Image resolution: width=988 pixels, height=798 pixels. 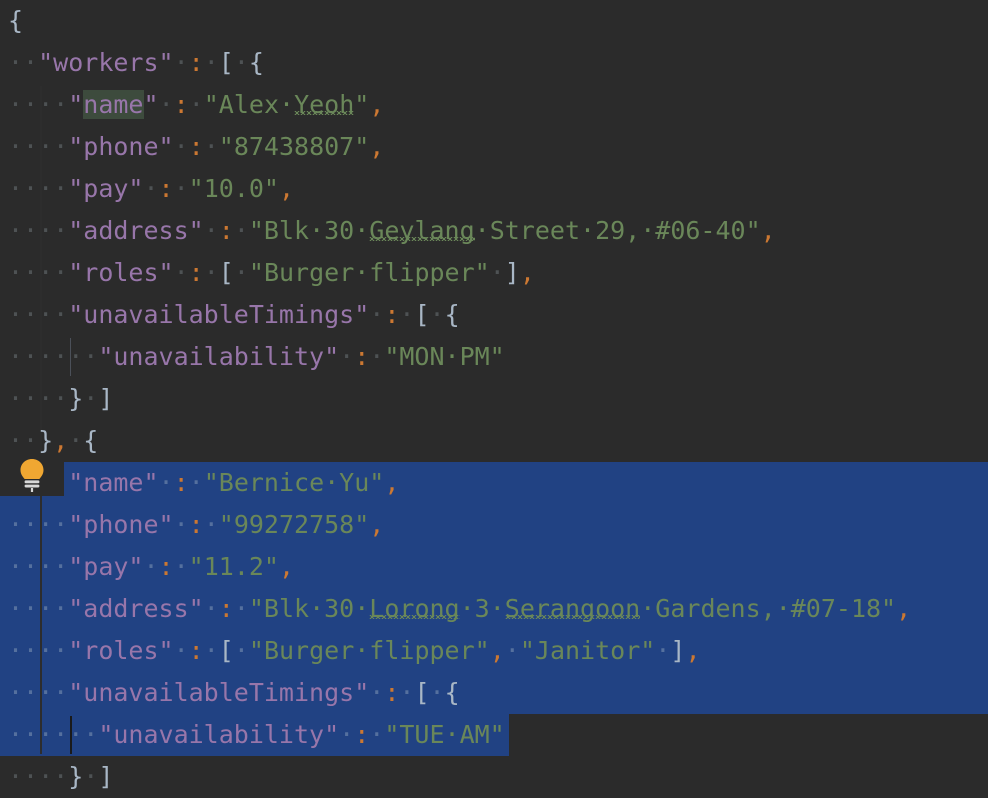 I want to click on json-key: "workers", so click(x=106, y=62).